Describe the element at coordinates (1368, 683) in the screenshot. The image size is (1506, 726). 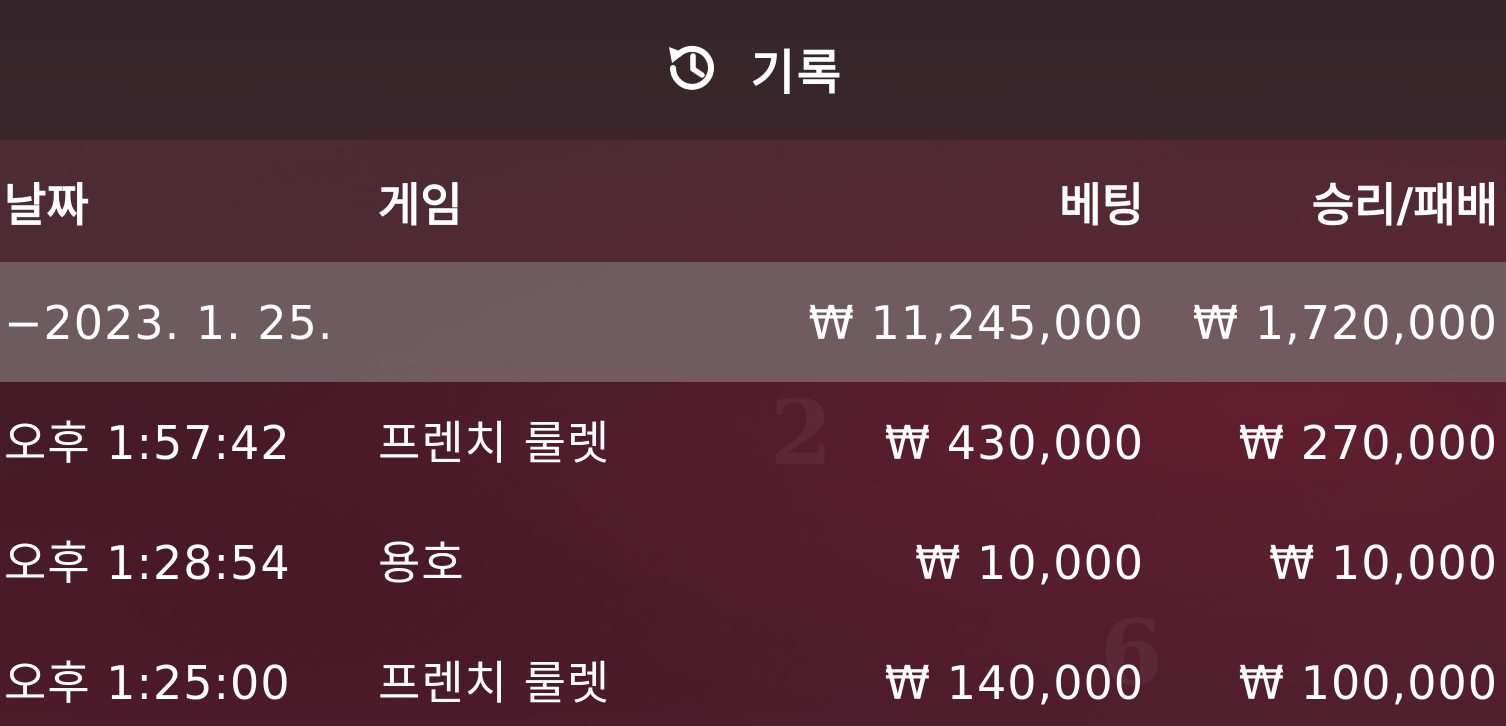
I see `row-win-loss: ₩ 100,000` at that location.